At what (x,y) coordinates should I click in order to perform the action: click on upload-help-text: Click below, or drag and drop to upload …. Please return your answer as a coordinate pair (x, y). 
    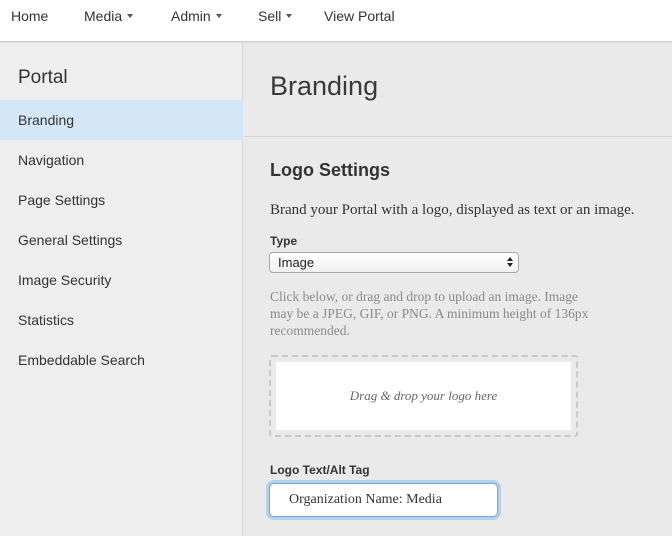
    Looking at the image, I should click on (429, 313).